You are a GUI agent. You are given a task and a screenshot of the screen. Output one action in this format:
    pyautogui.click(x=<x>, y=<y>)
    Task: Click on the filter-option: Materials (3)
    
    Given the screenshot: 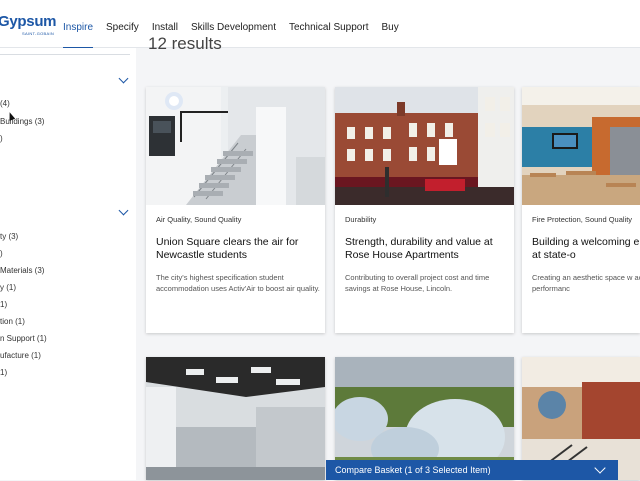 What is the action you would take?
    pyautogui.click(x=22, y=270)
    